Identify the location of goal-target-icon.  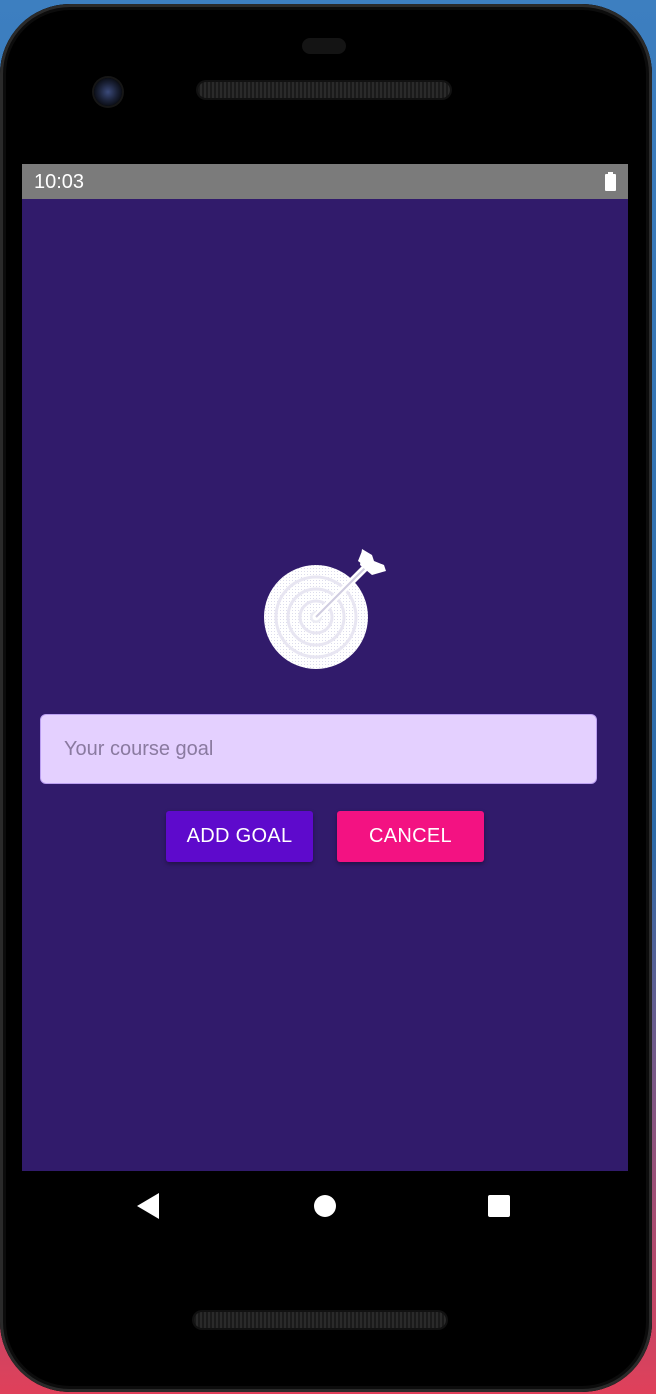
(325, 609).